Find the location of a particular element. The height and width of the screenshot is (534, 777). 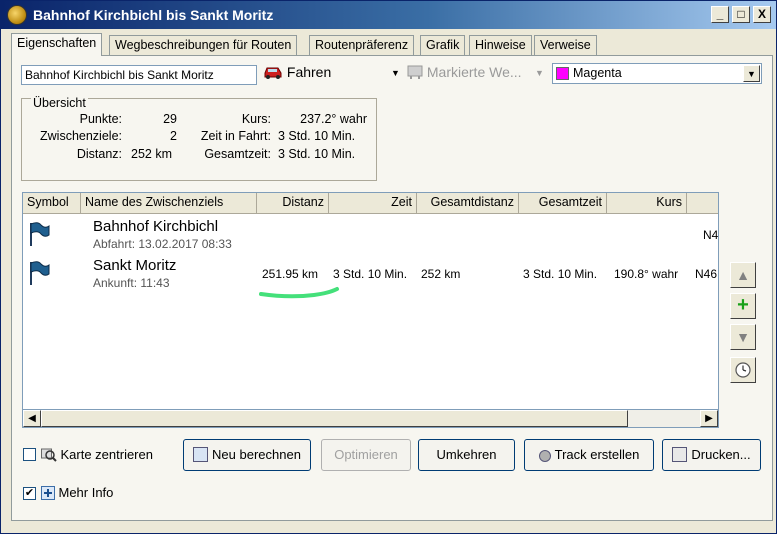

map-zoom-icon is located at coordinates (49, 455).